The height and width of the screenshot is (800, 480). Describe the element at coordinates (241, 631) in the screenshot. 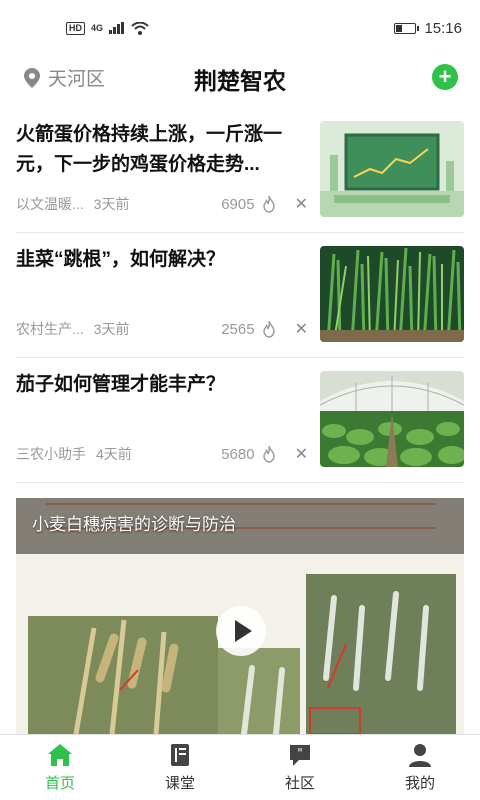

I see `play-icon` at that location.